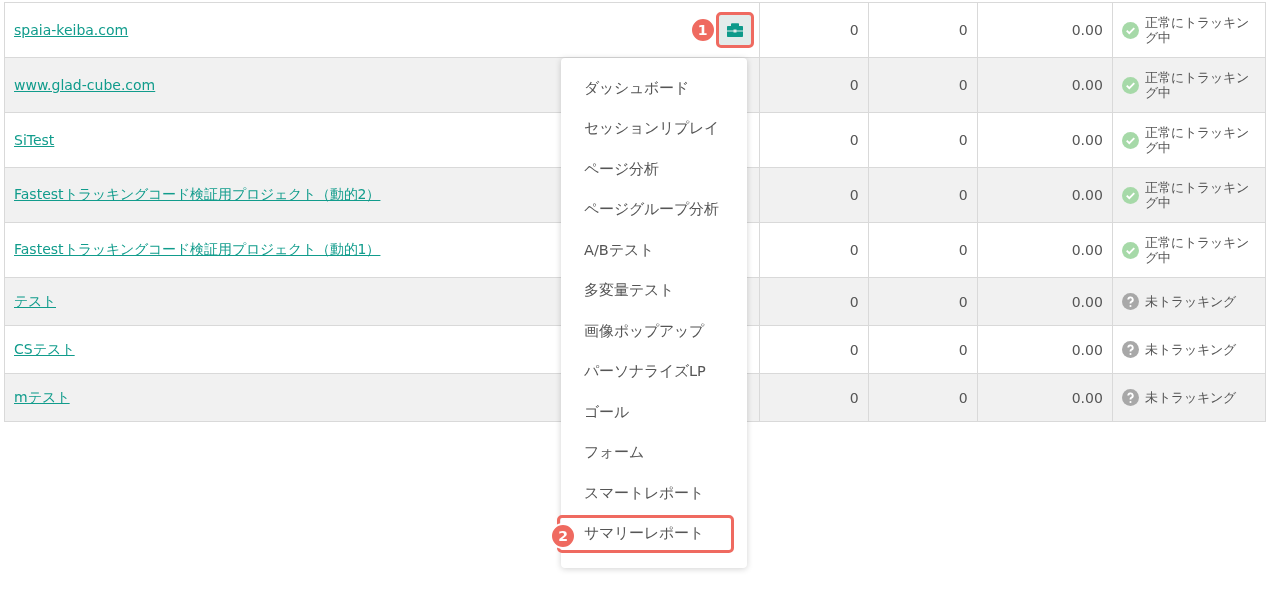 The image size is (1266, 589). What do you see at coordinates (617, 290) in the screenshot?
I see `menu-item: 多変量テスト` at bounding box center [617, 290].